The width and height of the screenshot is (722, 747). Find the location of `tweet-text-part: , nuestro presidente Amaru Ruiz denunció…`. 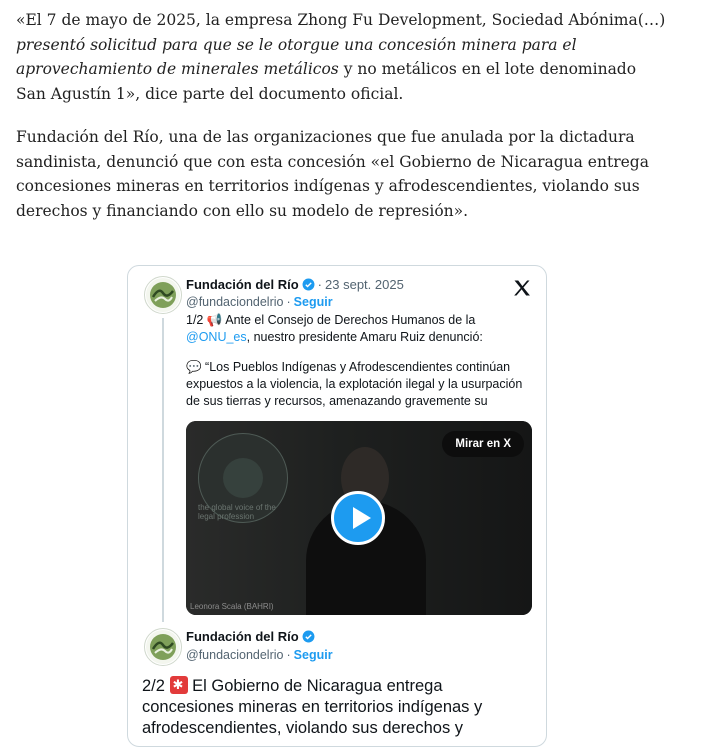

tweet-text-part: , nuestro presidente Amaru Ruiz denunció… is located at coordinates (364, 337).